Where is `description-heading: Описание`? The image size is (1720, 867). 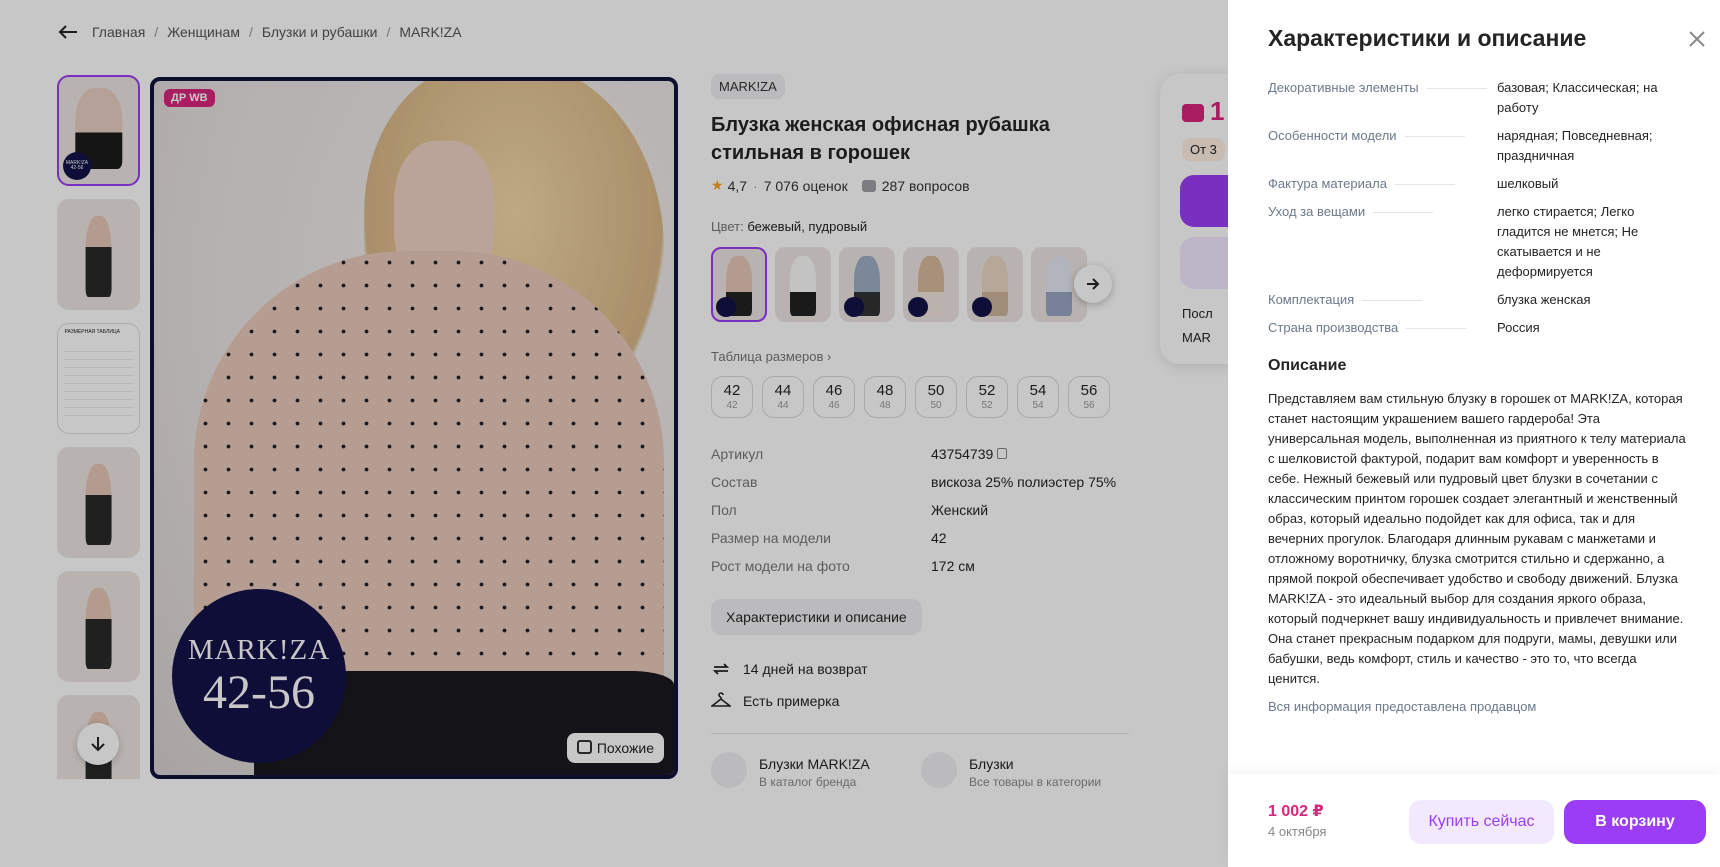
description-heading: Описание is located at coordinates (1307, 365).